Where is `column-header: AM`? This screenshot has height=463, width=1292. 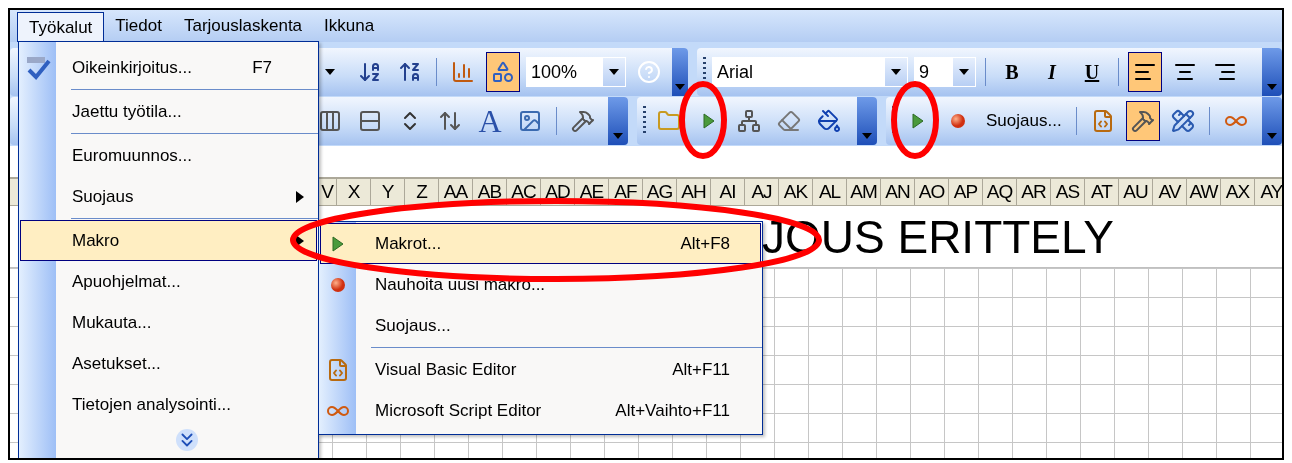 column-header: AM is located at coordinates (864, 192).